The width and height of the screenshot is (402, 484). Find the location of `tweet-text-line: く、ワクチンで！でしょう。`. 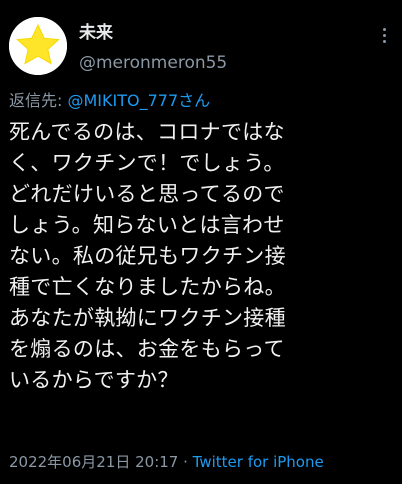

tweet-text-line: く、ワクチンで！でしょう。 is located at coordinates (147, 163).